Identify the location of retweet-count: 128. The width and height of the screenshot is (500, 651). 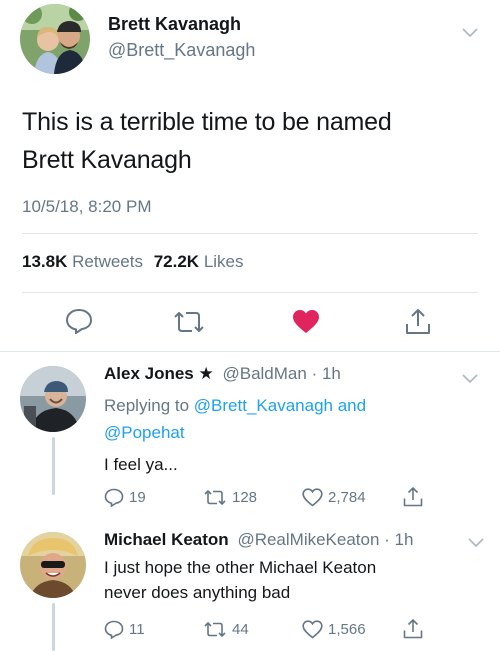
(245, 497).